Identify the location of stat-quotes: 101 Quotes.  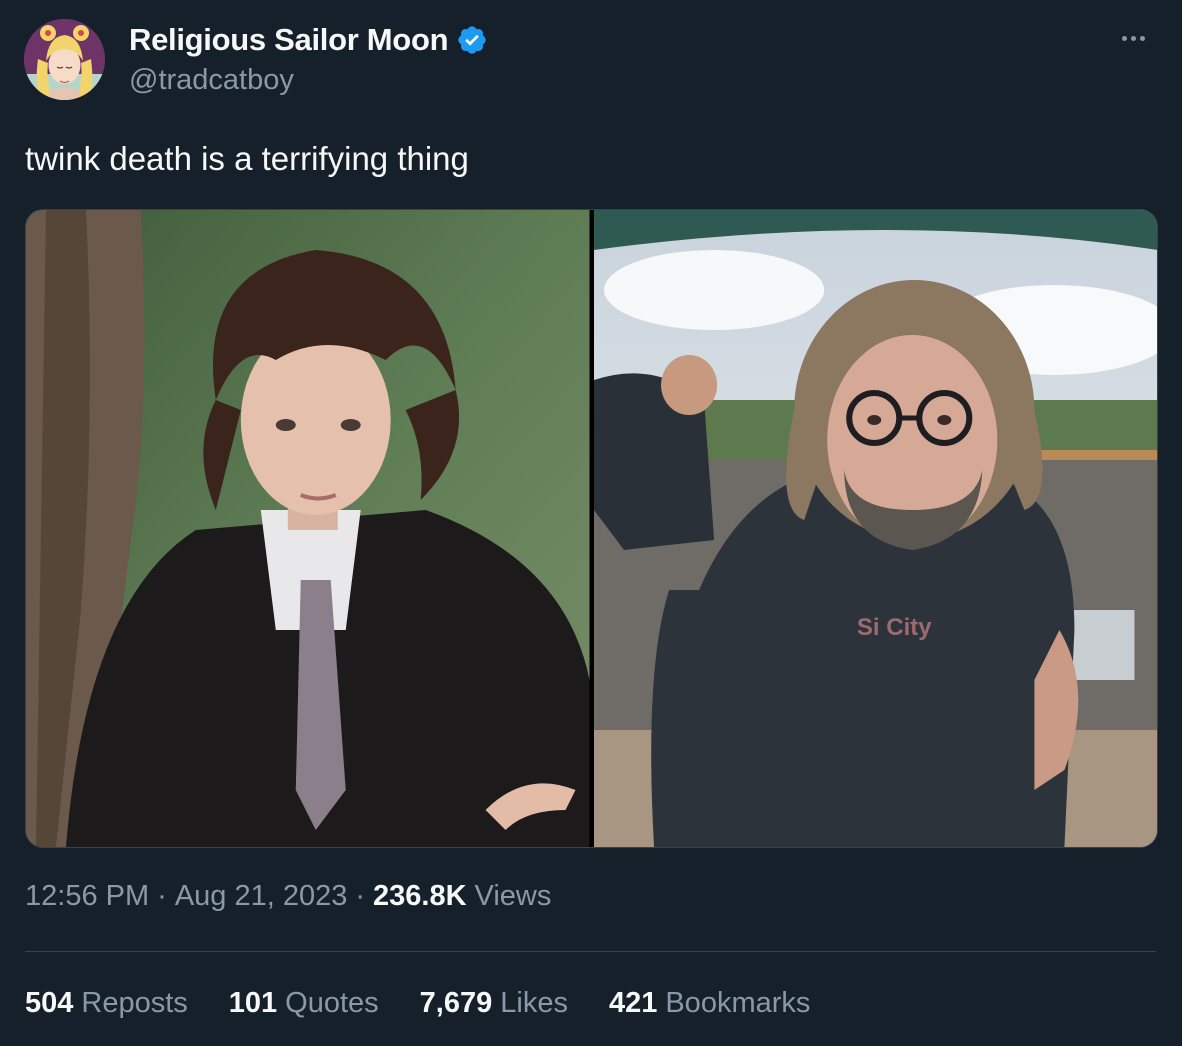
(304, 1003).